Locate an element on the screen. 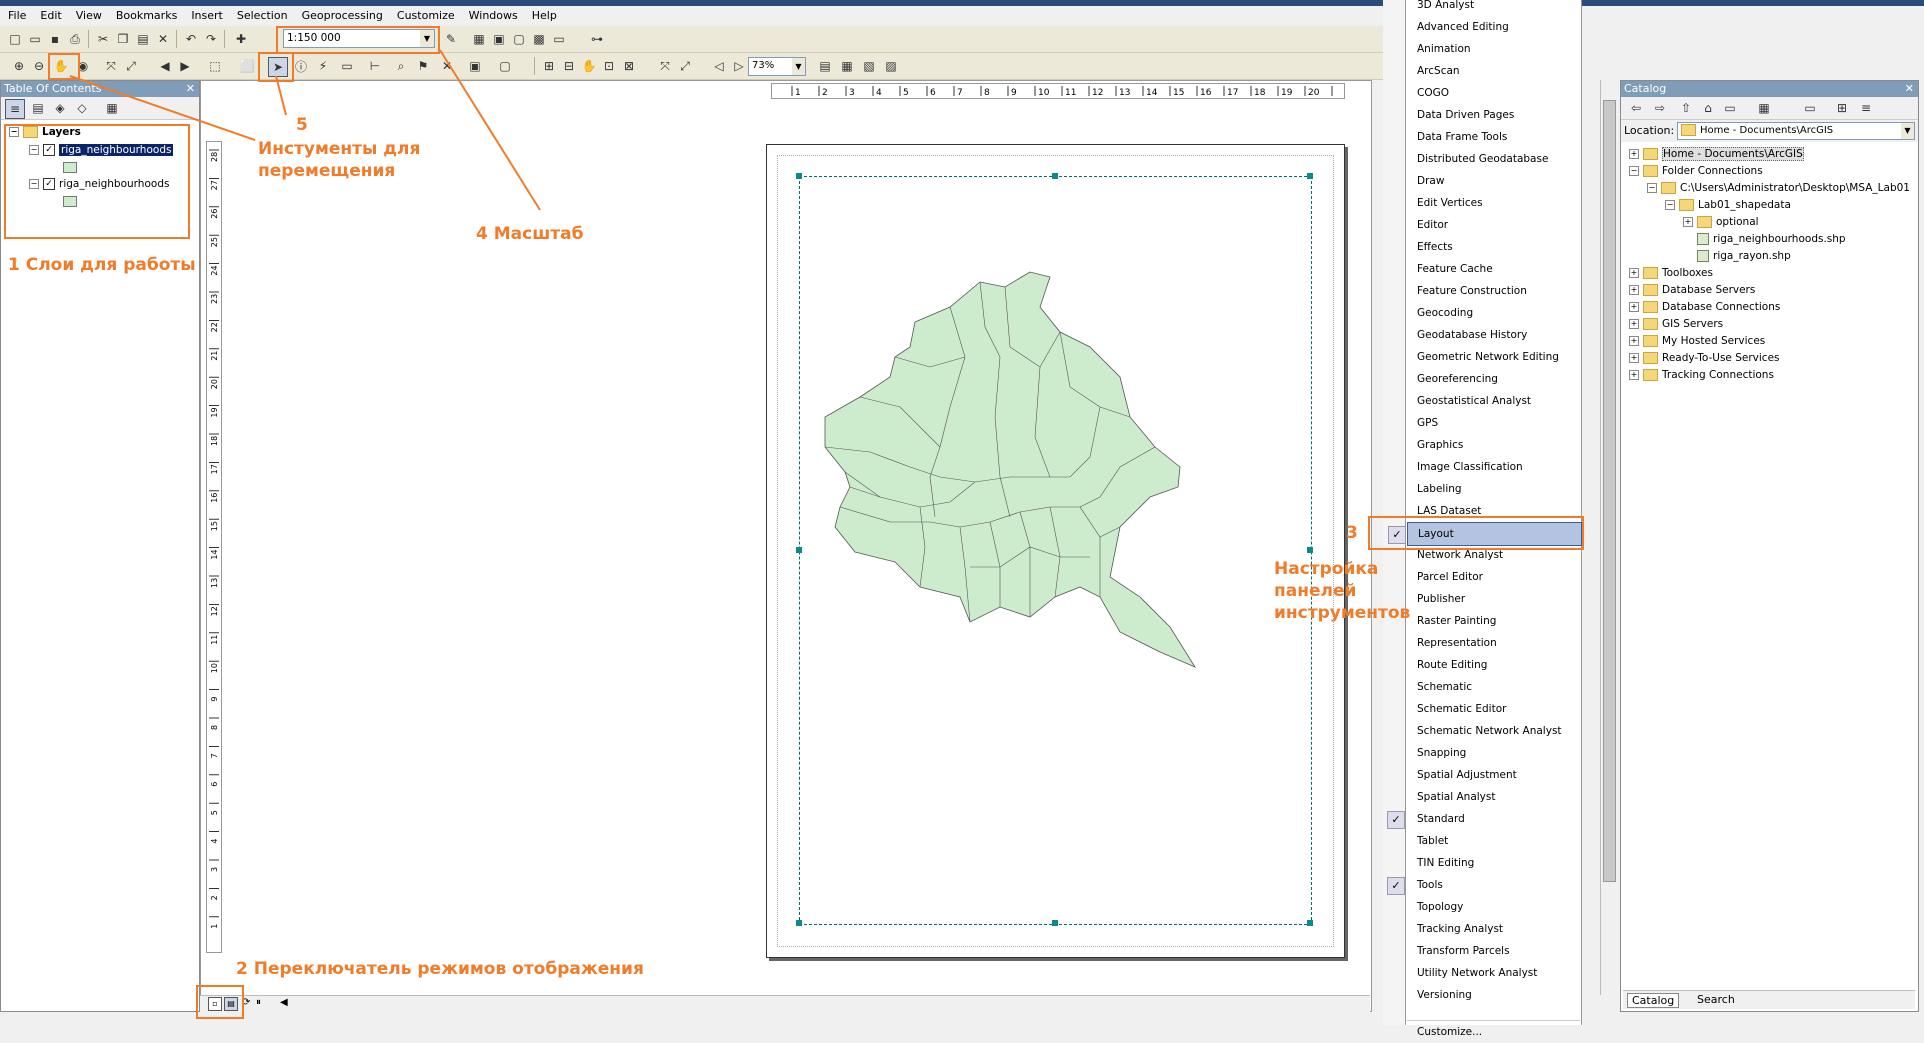 This screenshot has width=1924, height=1043. annotation-4: 4 Масштаб is located at coordinates (530, 234).